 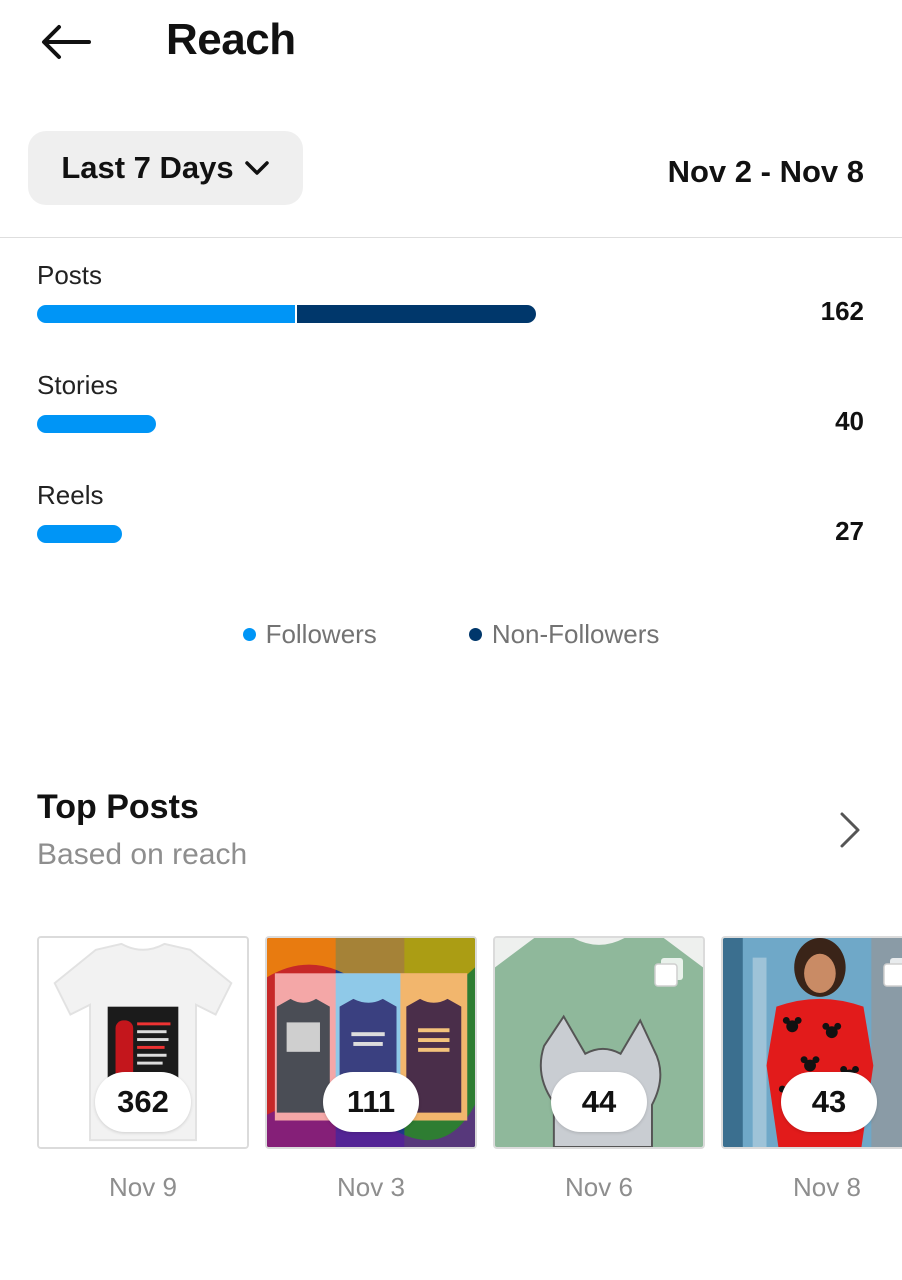 What do you see at coordinates (143, 1102) in the screenshot?
I see `post-reach-count: 362` at bounding box center [143, 1102].